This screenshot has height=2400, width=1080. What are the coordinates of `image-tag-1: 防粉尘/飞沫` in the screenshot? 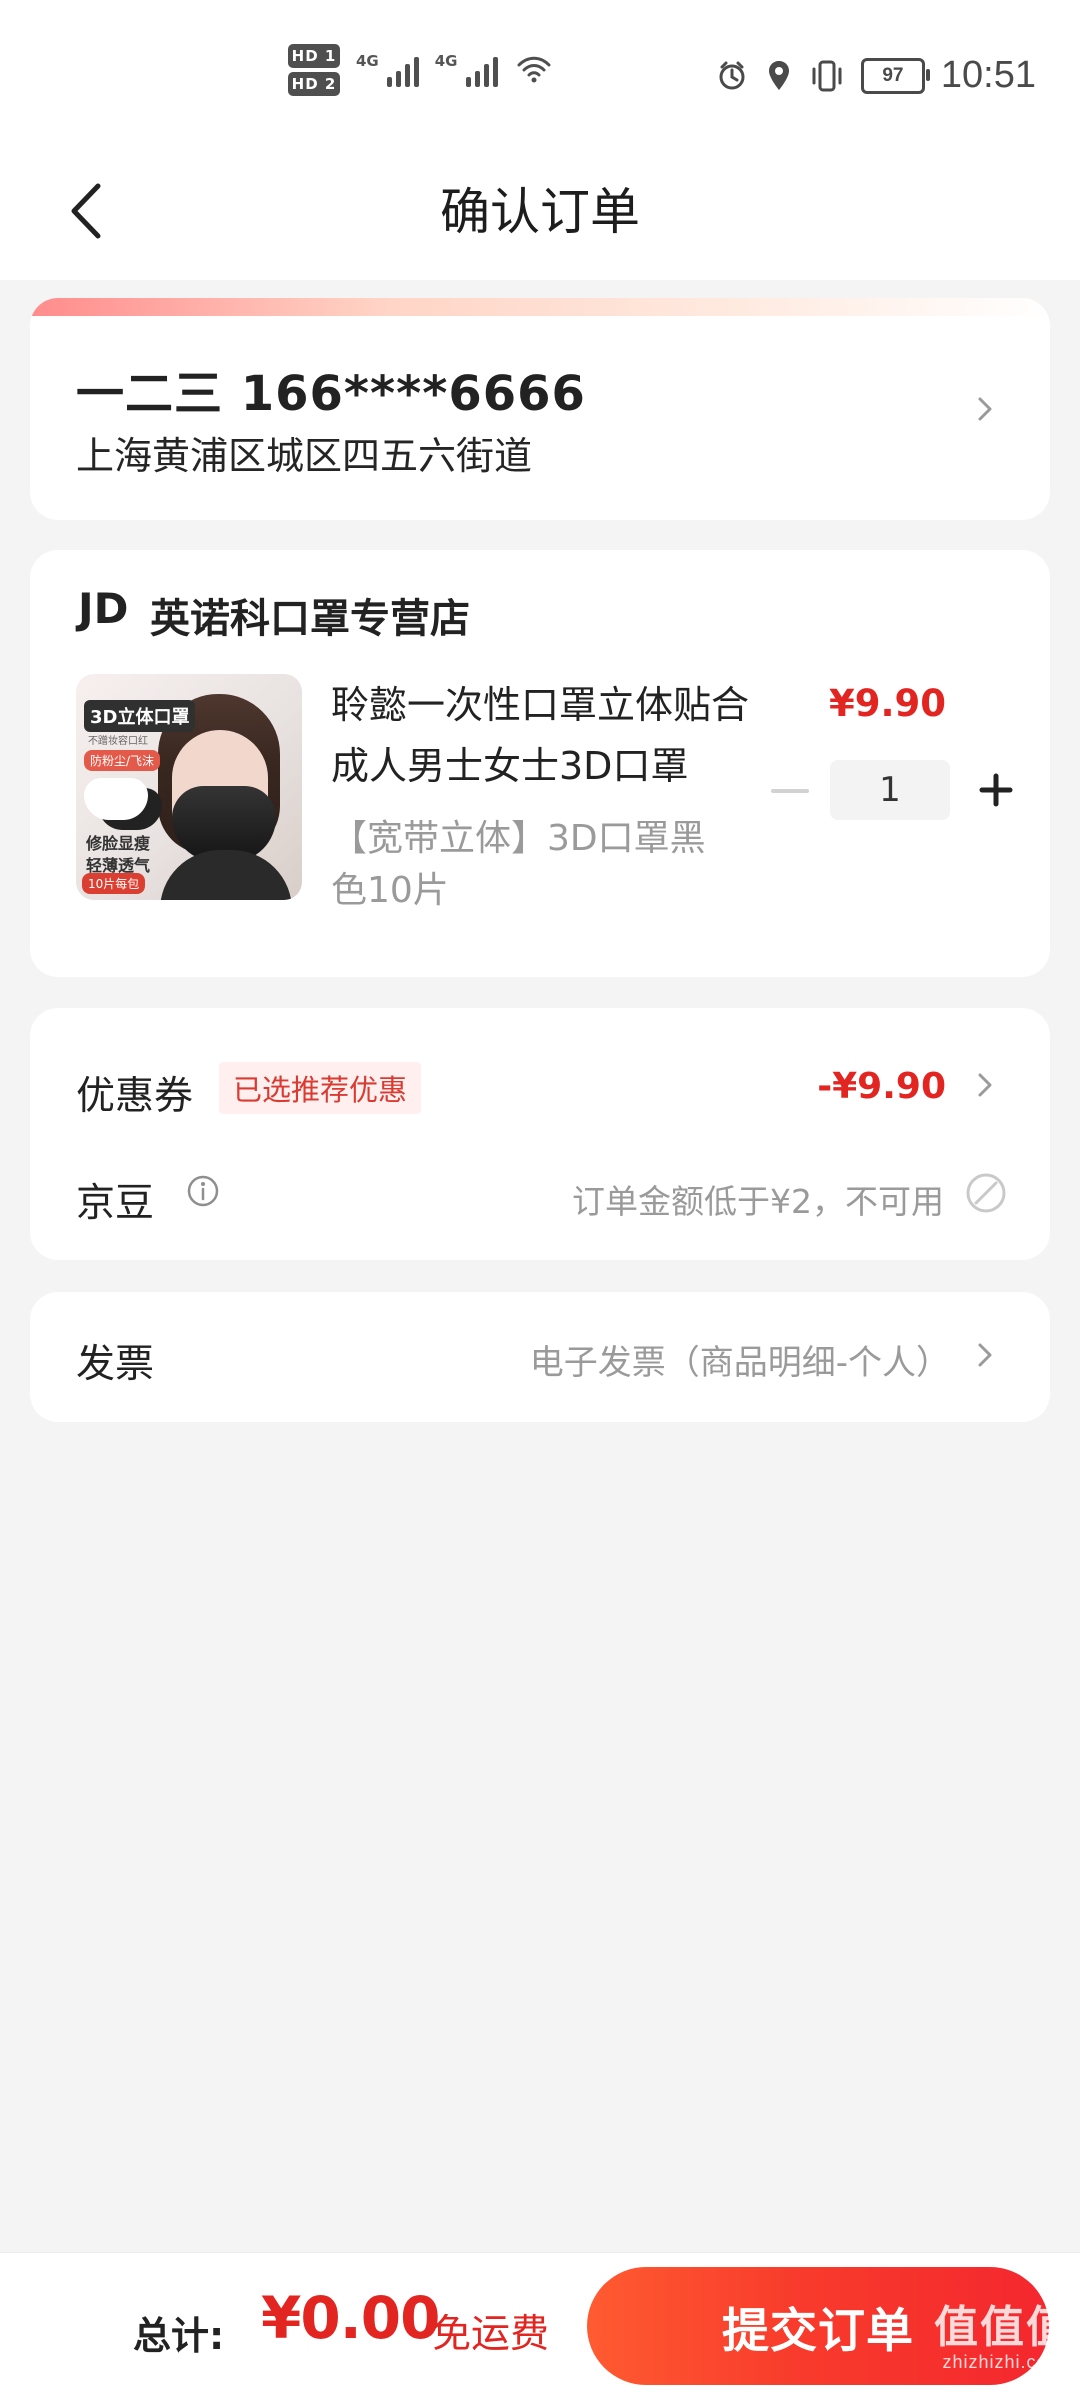 It's located at (122, 760).